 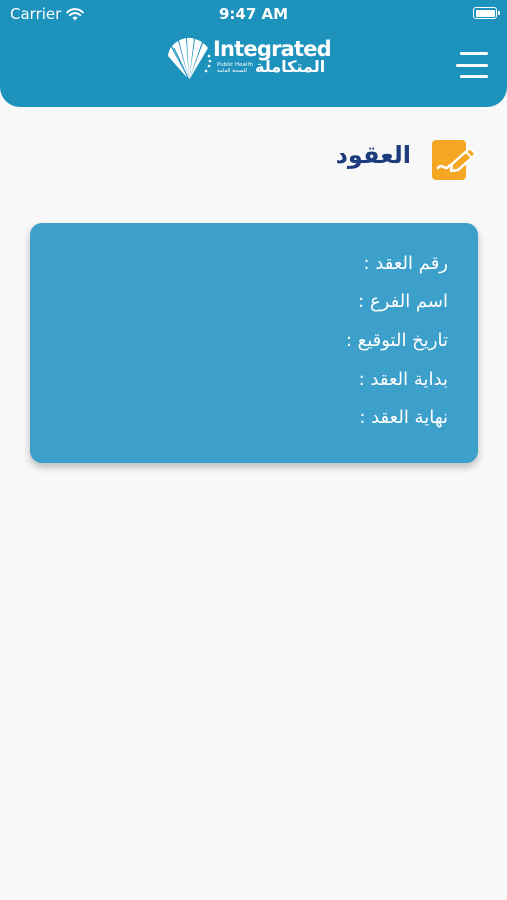 I want to click on page-title: العقود, so click(x=373, y=155).